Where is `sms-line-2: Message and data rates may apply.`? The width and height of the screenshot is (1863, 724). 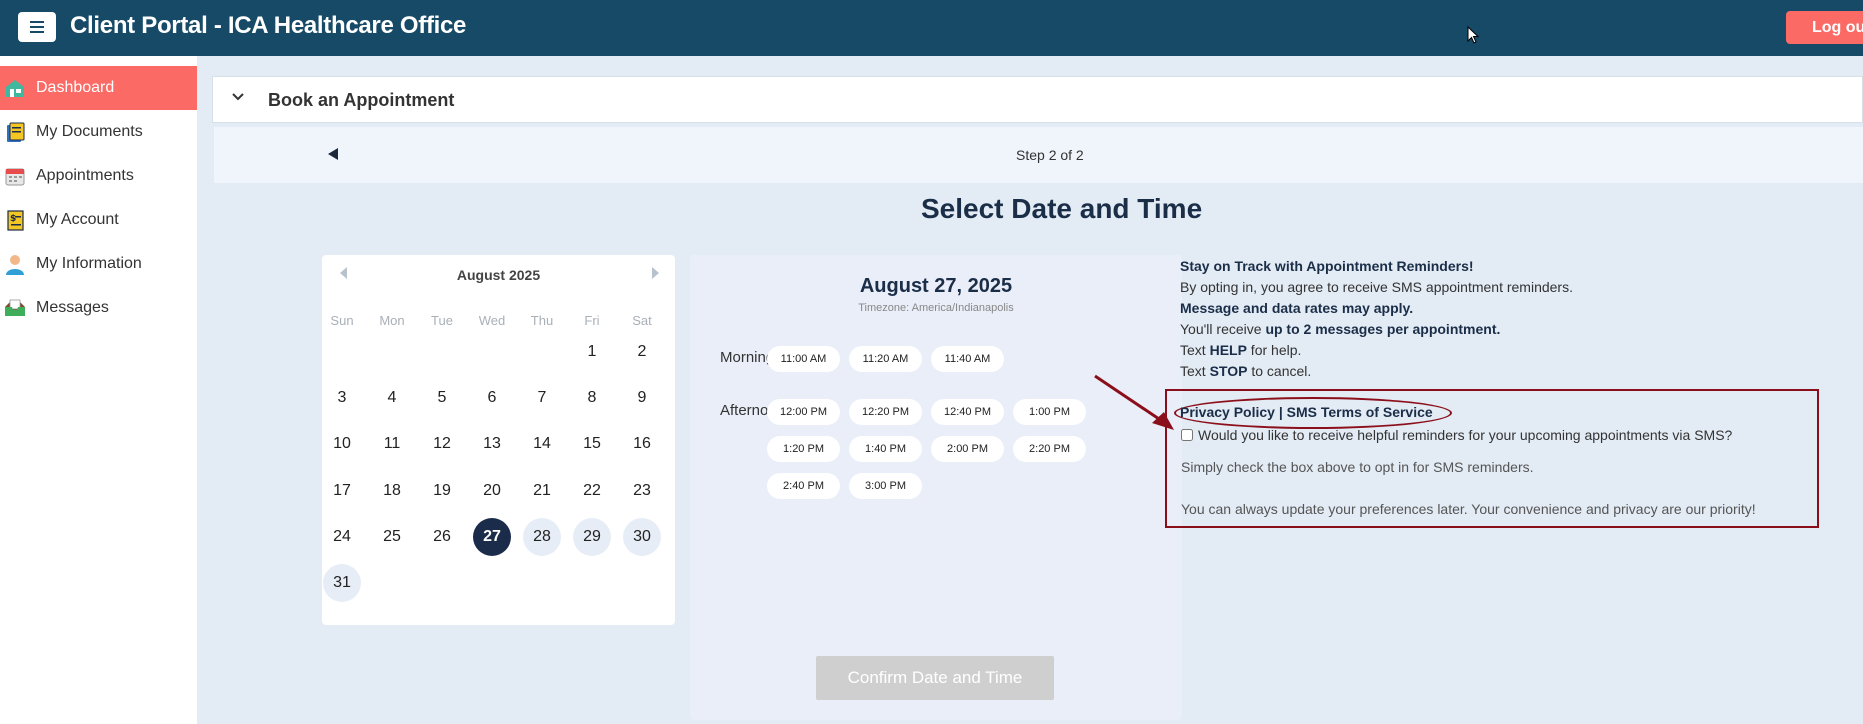 sms-line-2: Message and data rates may apply. is located at coordinates (1297, 308).